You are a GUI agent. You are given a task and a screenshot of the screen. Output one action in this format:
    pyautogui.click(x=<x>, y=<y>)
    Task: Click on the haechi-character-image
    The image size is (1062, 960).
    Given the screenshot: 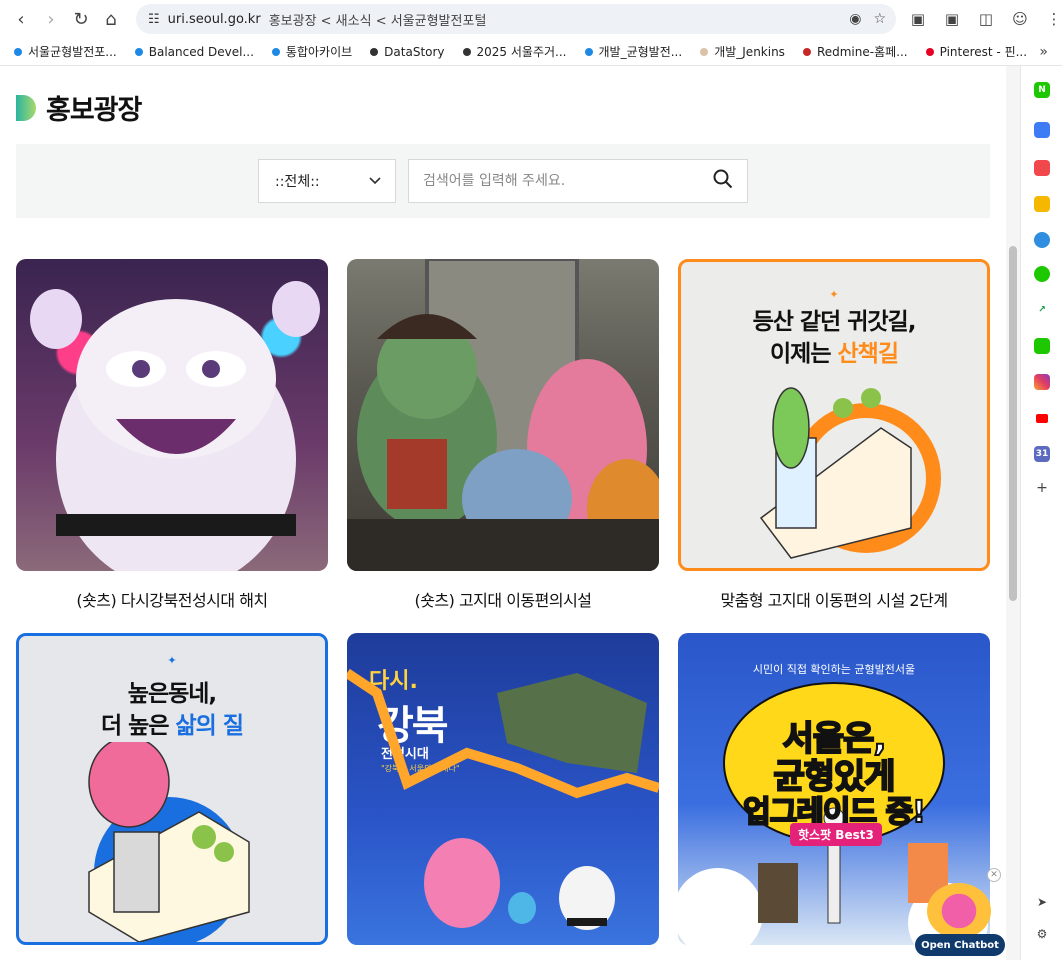 What is the action you would take?
    pyautogui.click(x=175, y=426)
    